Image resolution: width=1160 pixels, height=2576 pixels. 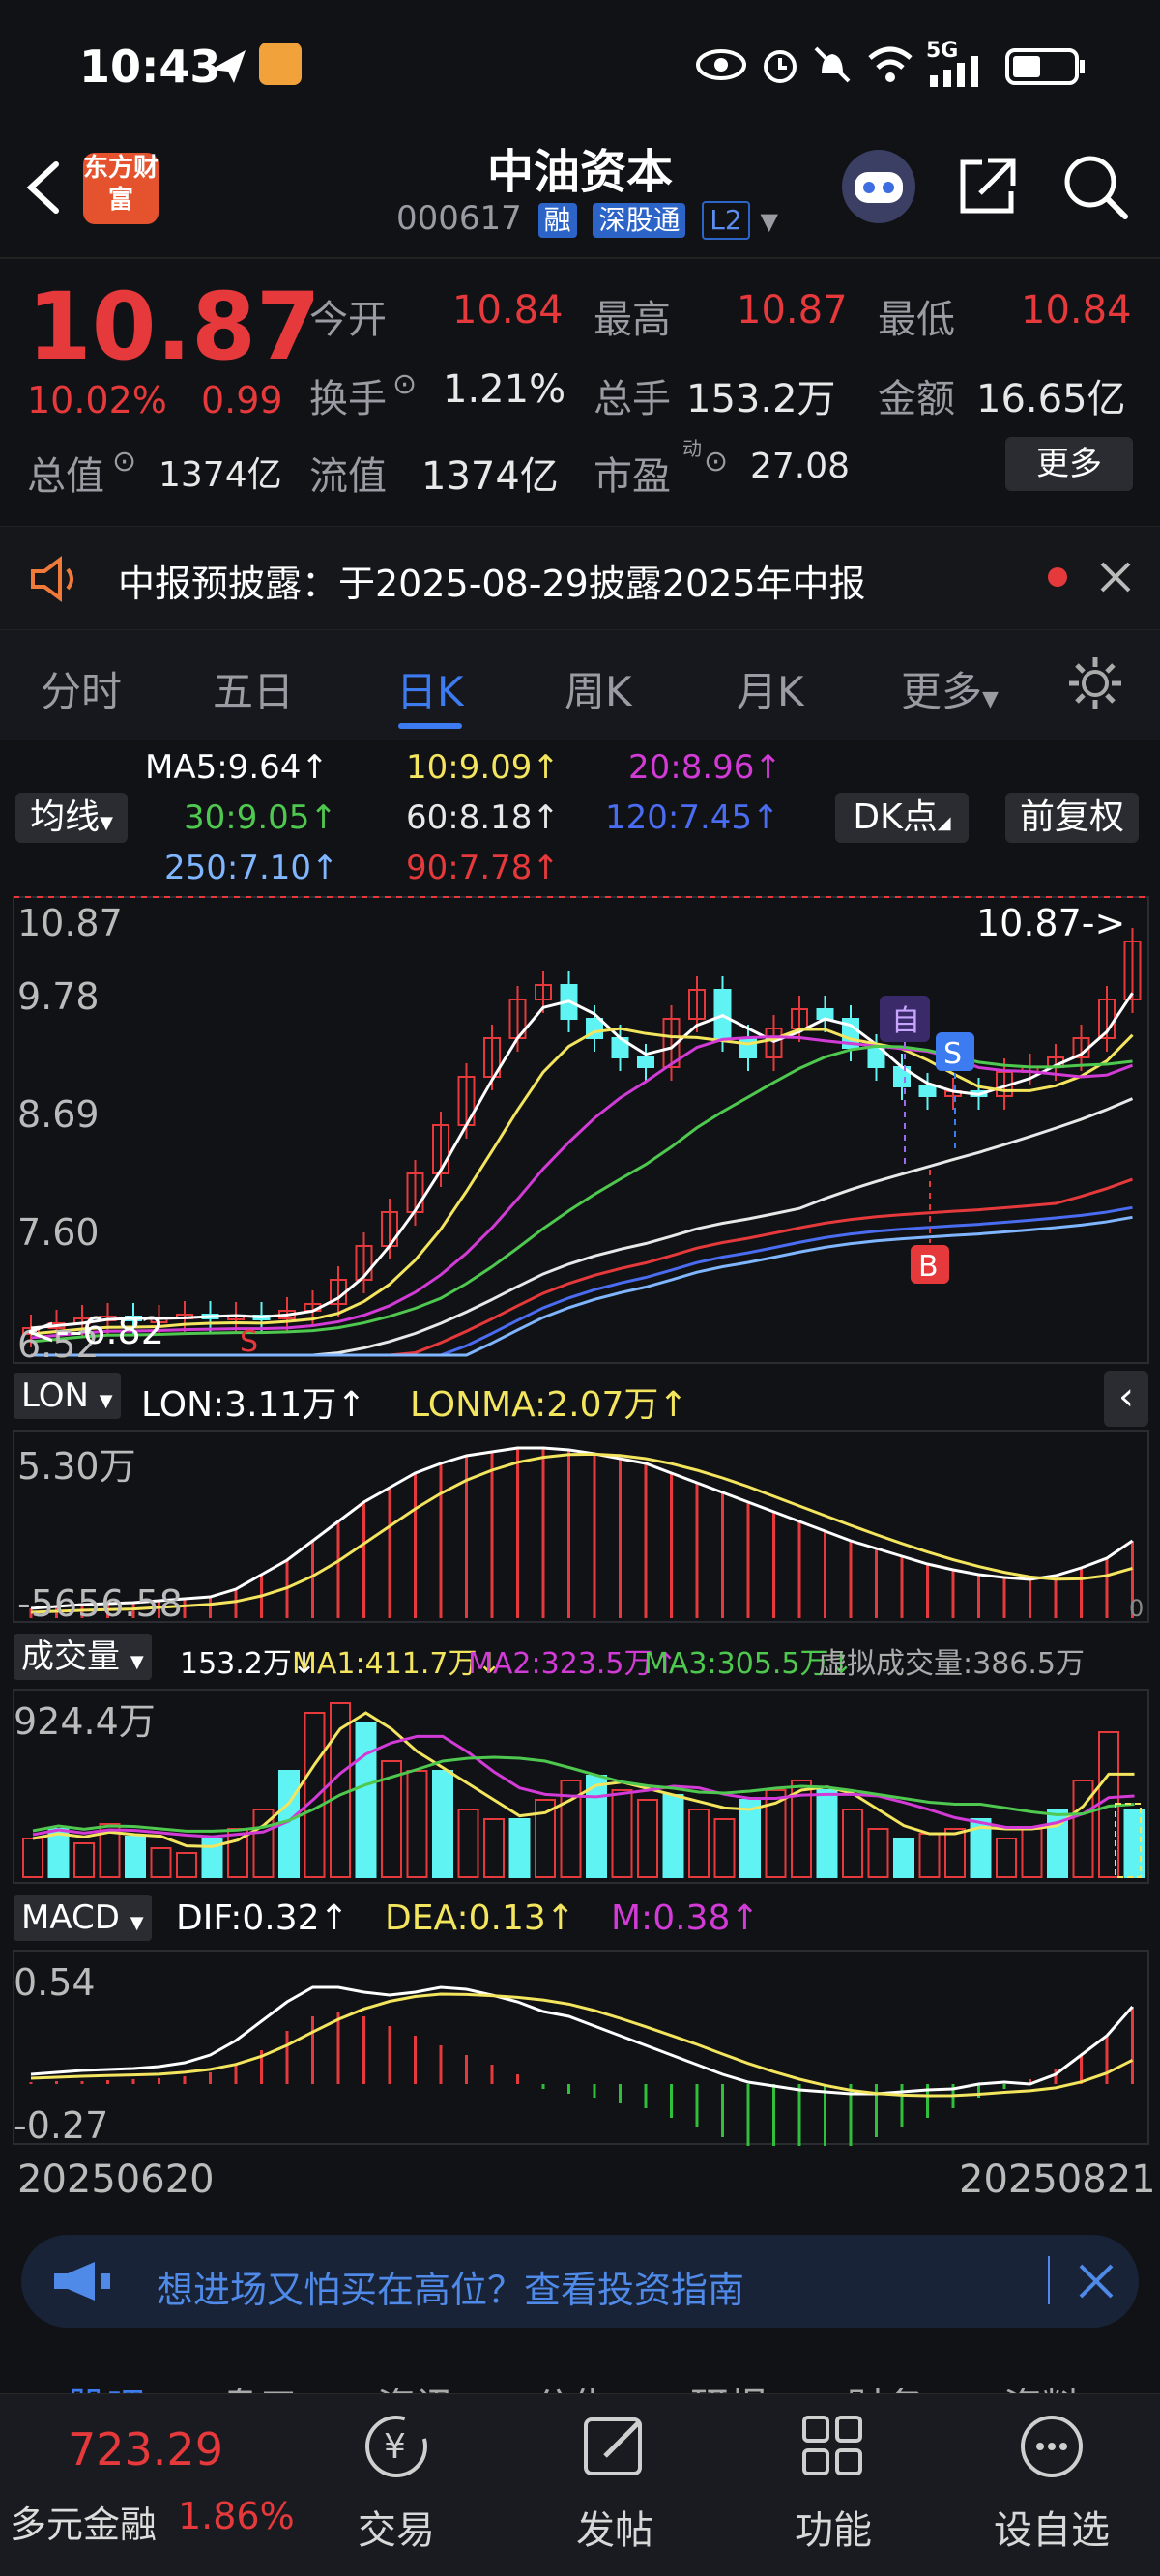 What do you see at coordinates (896, 817) in the screenshot?
I see `dk-point-label: DK点` at bounding box center [896, 817].